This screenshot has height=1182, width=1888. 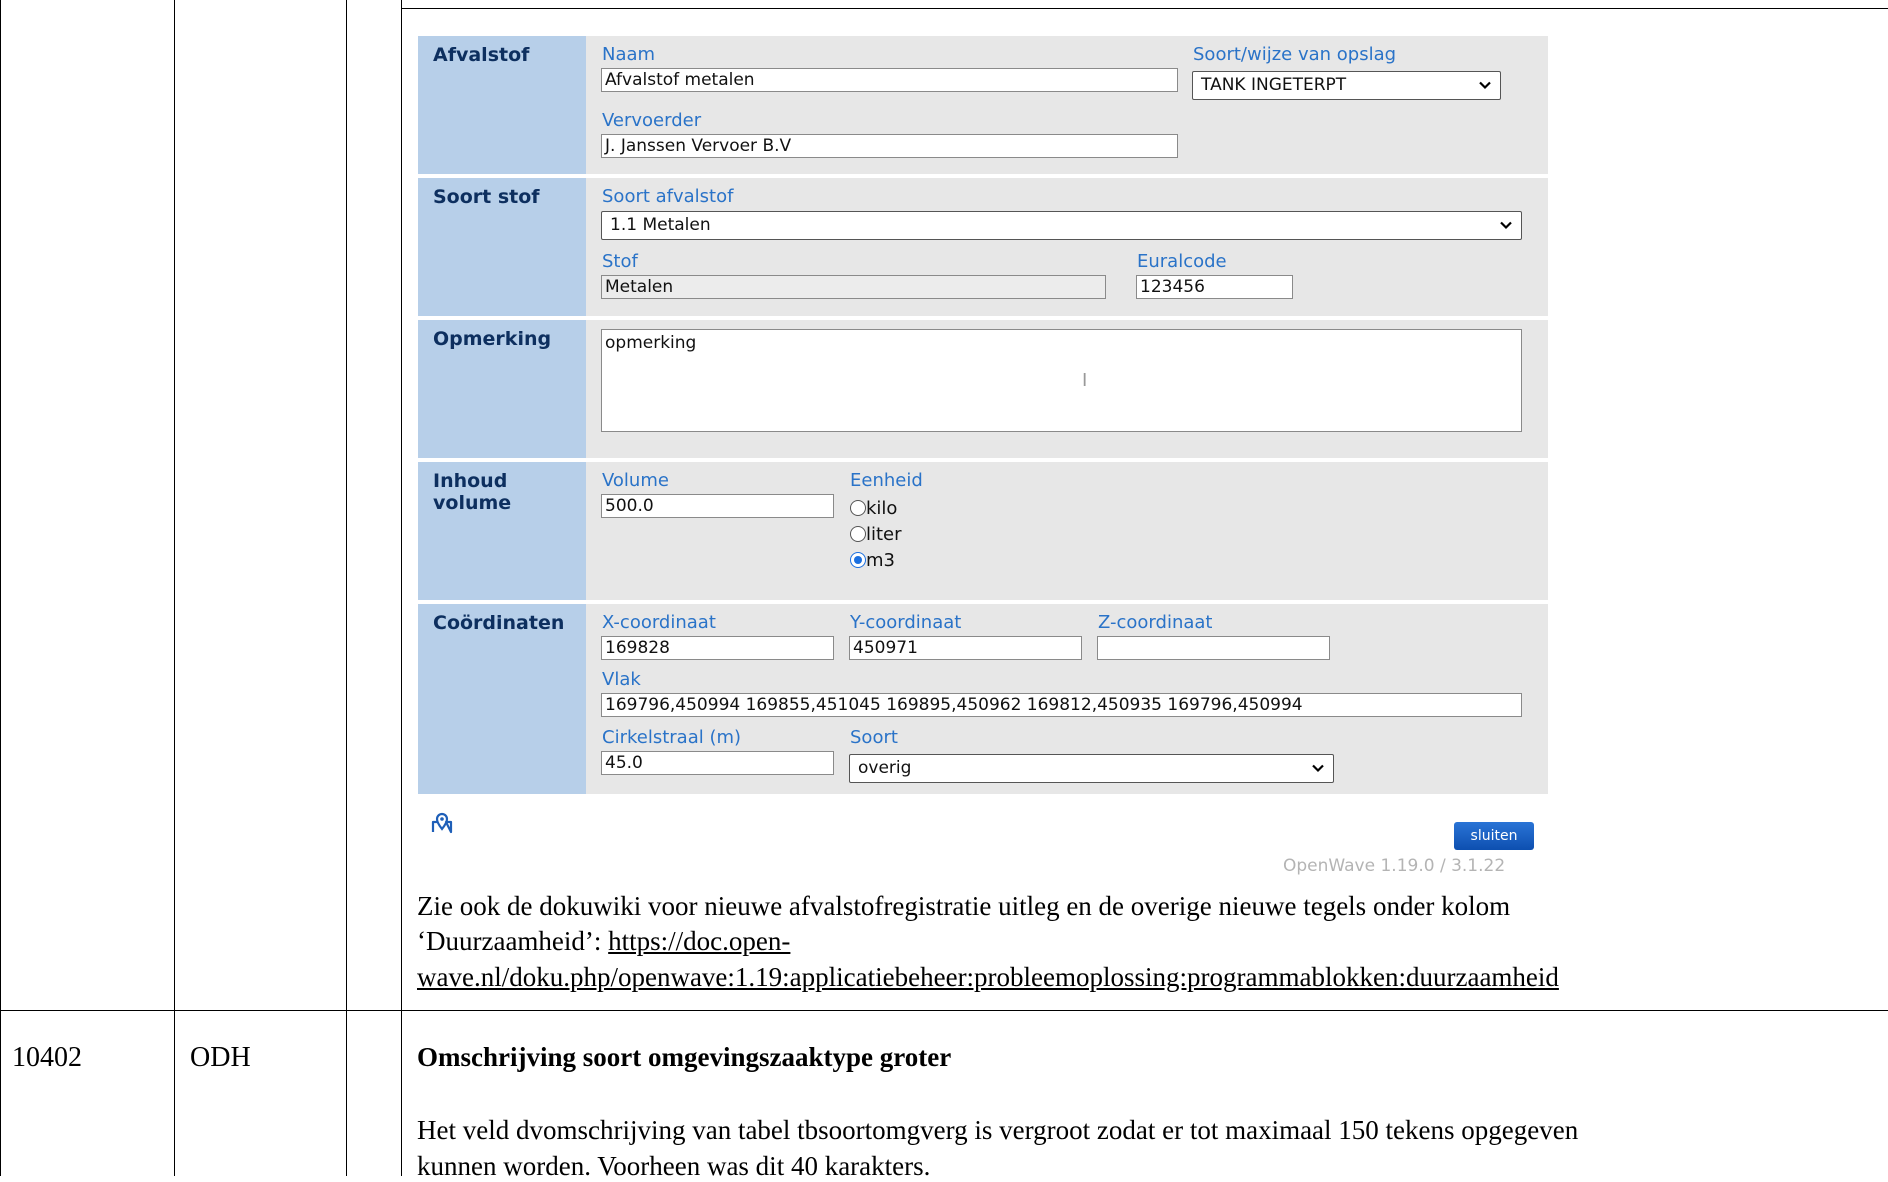 I want to click on row-code: ODH, so click(x=220, y=1057).